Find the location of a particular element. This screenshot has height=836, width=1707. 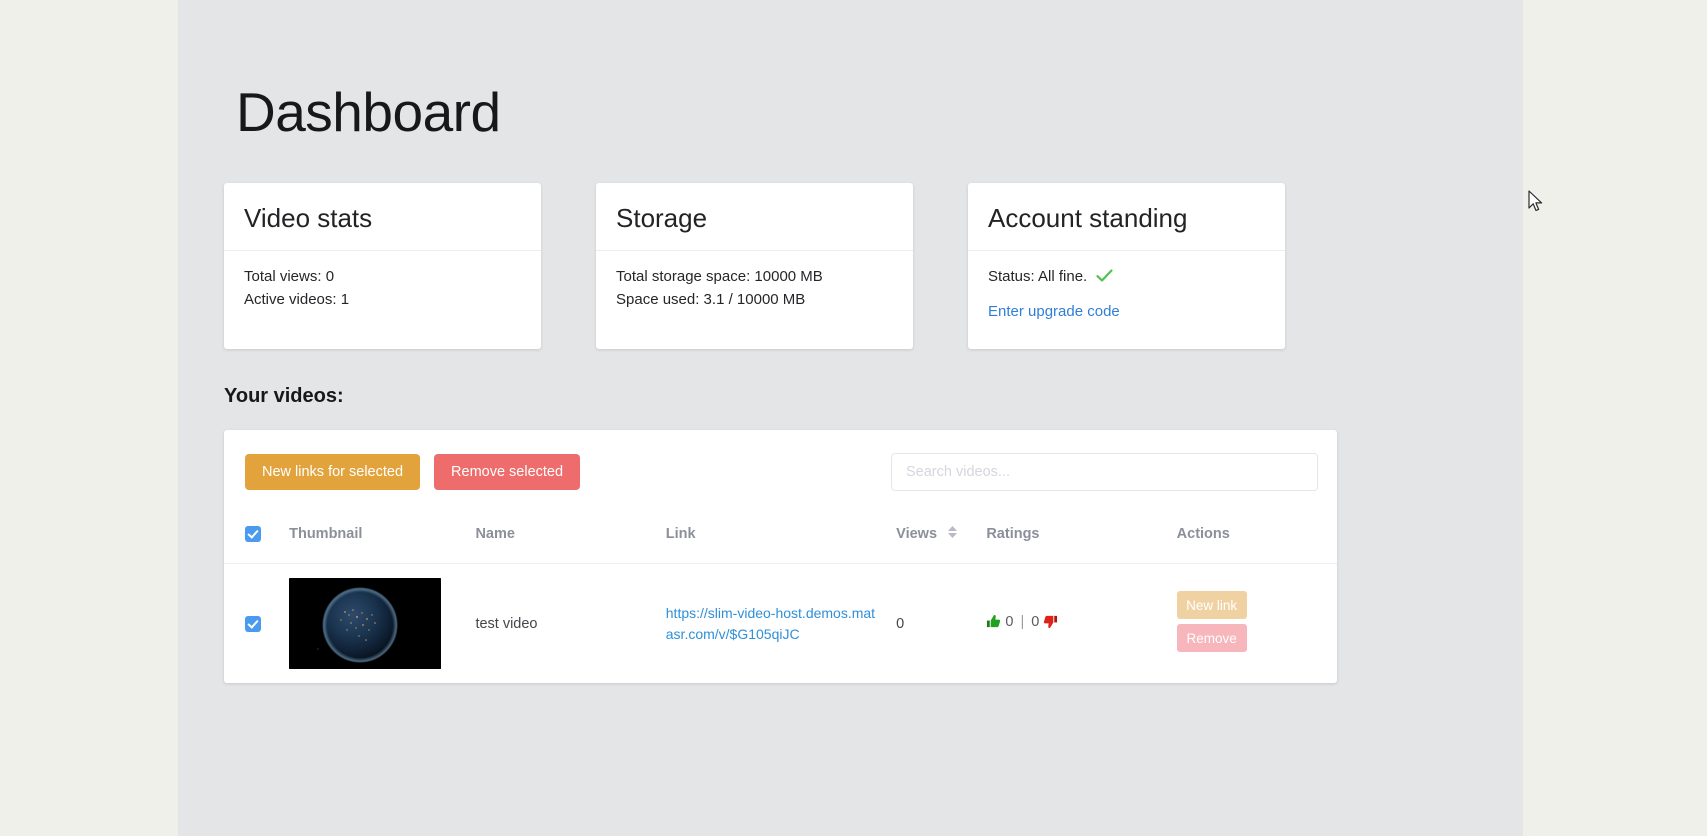

account-standing-card-header: Account standing is located at coordinates (1126, 217).